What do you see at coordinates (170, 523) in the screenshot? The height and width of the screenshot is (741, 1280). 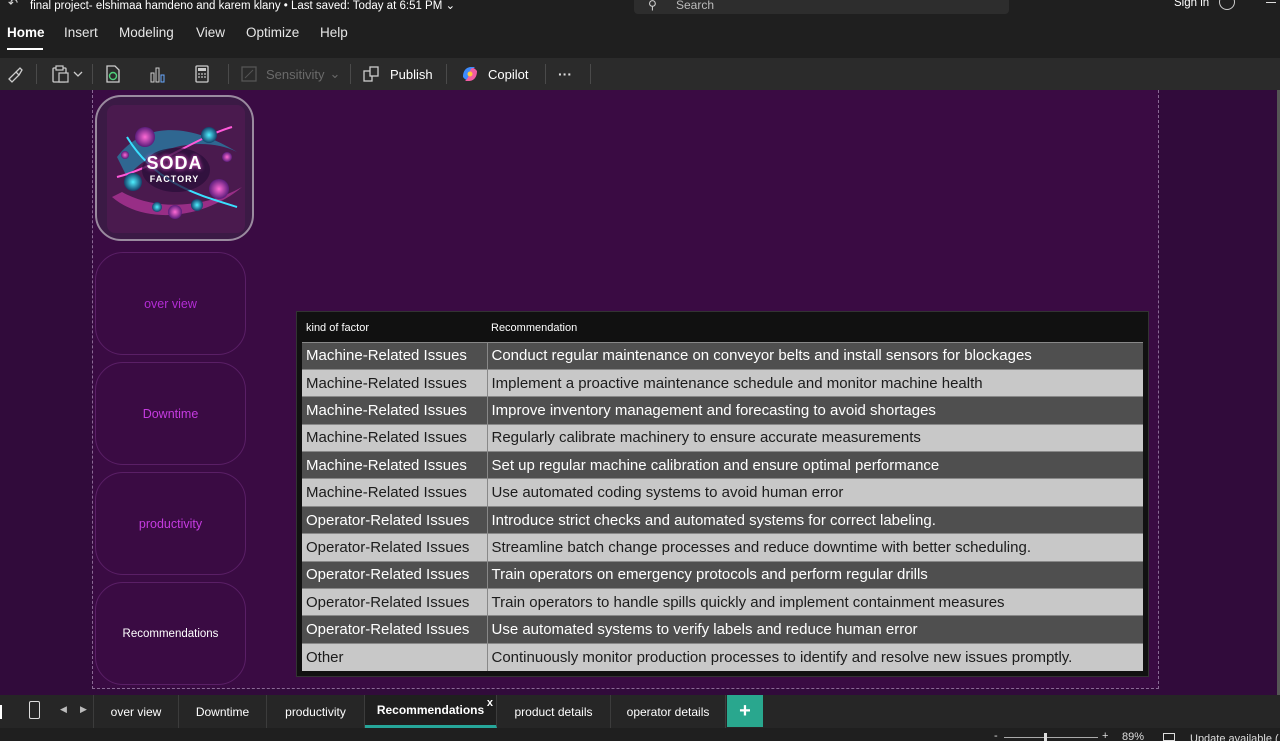 I see `nav-button-productivity: productivity` at bounding box center [170, 523].